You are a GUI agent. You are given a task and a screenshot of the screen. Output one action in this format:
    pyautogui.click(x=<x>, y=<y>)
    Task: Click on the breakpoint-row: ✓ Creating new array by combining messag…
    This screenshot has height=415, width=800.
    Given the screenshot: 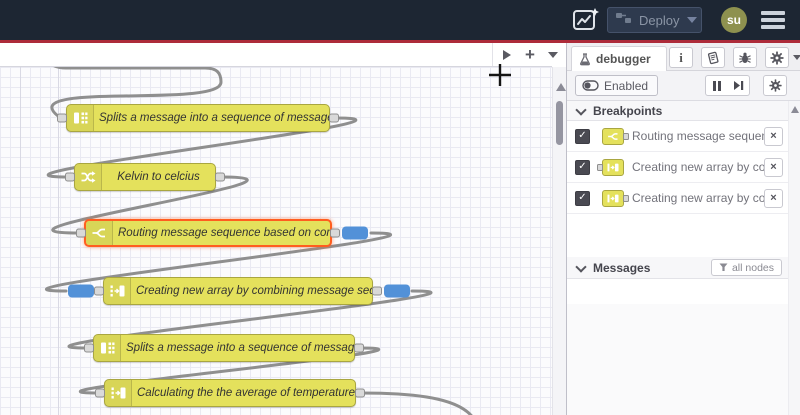 What is the action you would take?
    pyautogui.click(x=678, y=167)
    